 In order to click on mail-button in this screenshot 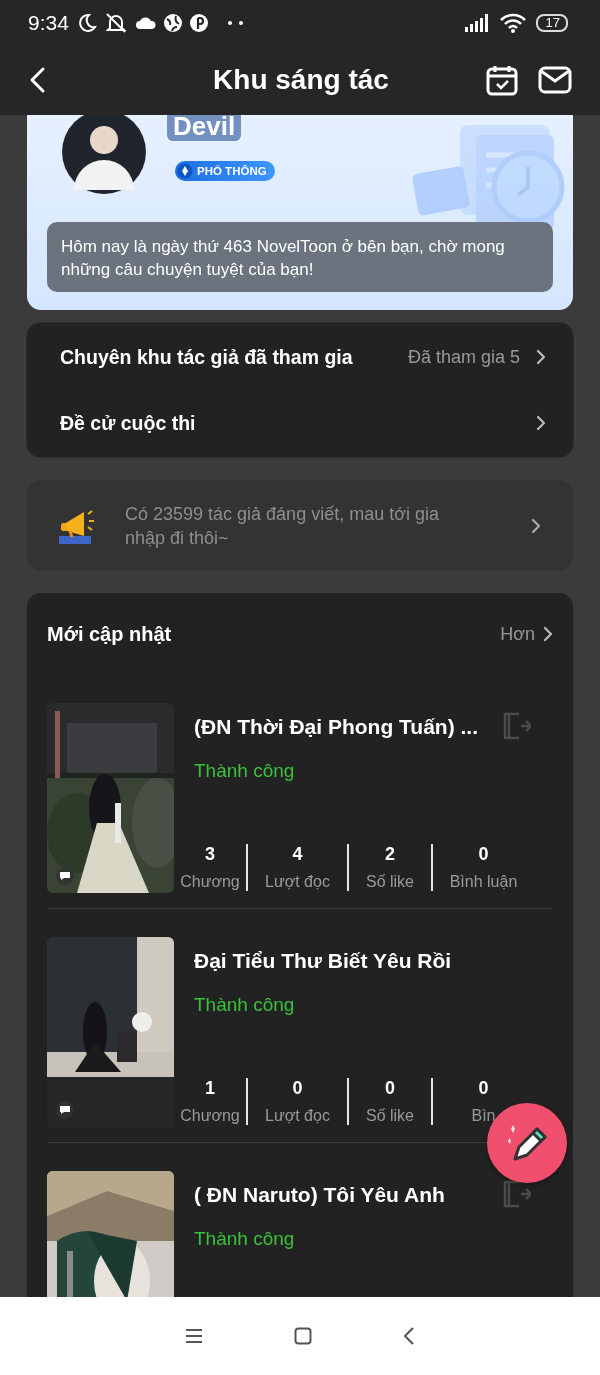, I will do `click(555, 80)`.